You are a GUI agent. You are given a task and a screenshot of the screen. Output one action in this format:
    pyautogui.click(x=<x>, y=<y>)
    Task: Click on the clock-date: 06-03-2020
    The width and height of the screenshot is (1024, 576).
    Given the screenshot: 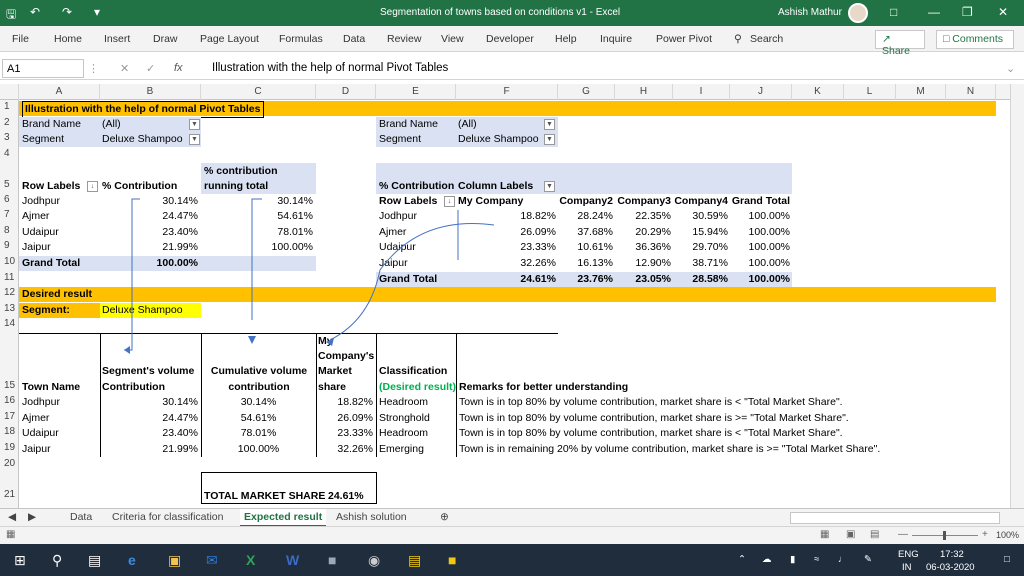 What is the action you would take?
    pyautogui.click(x=950, y=567)
    